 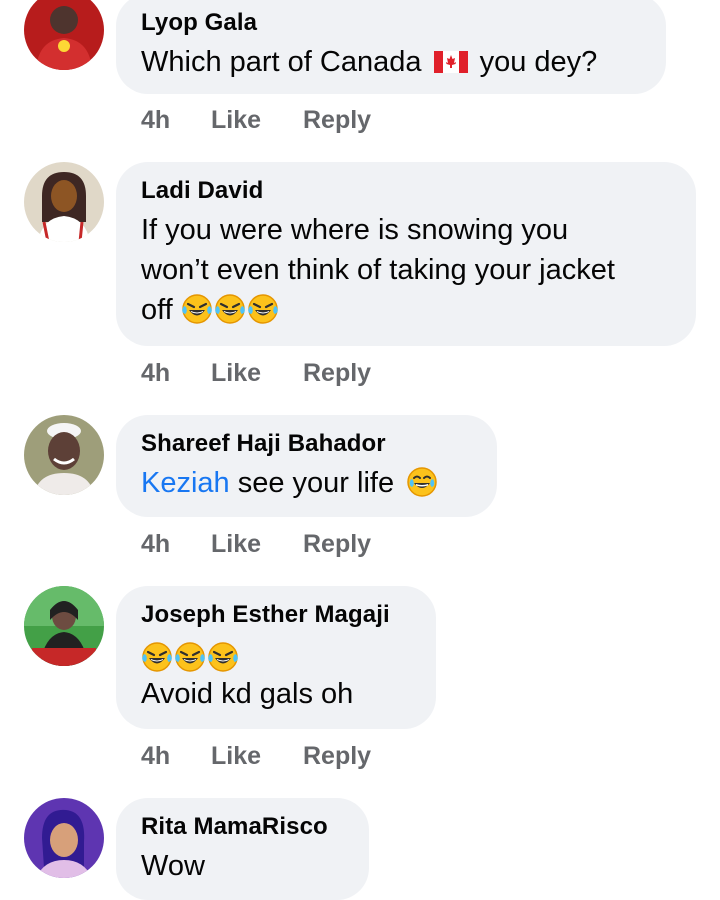 What do you see at coordinates (242, 827) in the screenshot?
I see `commenter-name: Rita MamaRisco` at bounding box center [242, 827].